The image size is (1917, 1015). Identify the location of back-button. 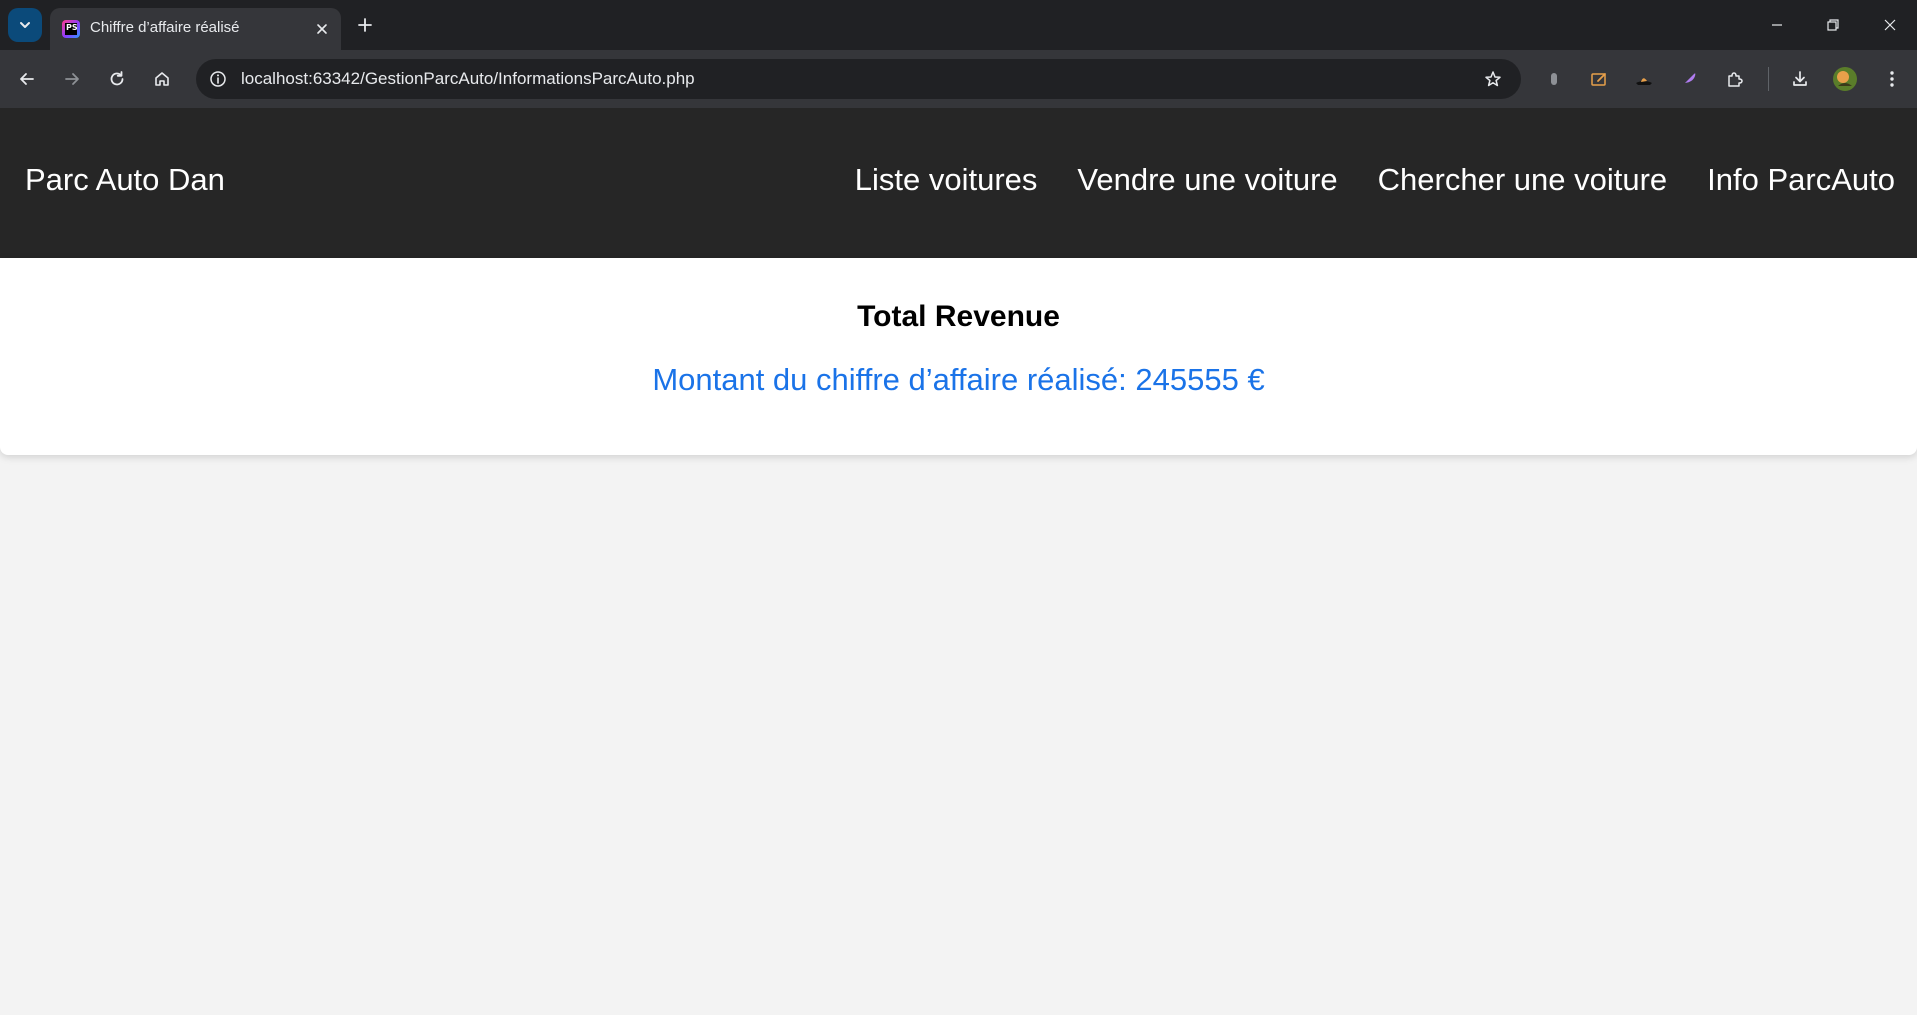
(27, 79).